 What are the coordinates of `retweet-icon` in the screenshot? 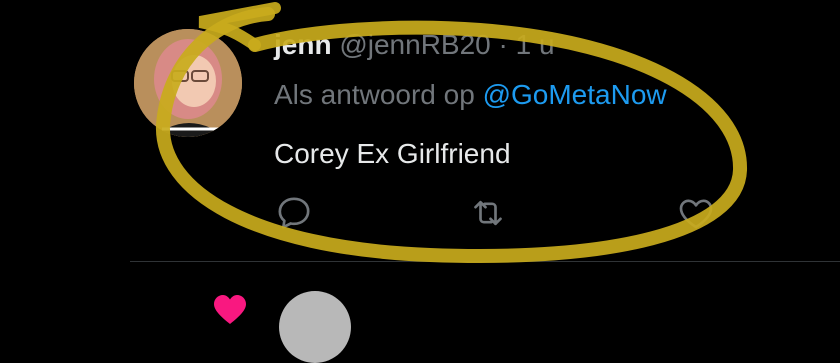 It's located at (488, 213).